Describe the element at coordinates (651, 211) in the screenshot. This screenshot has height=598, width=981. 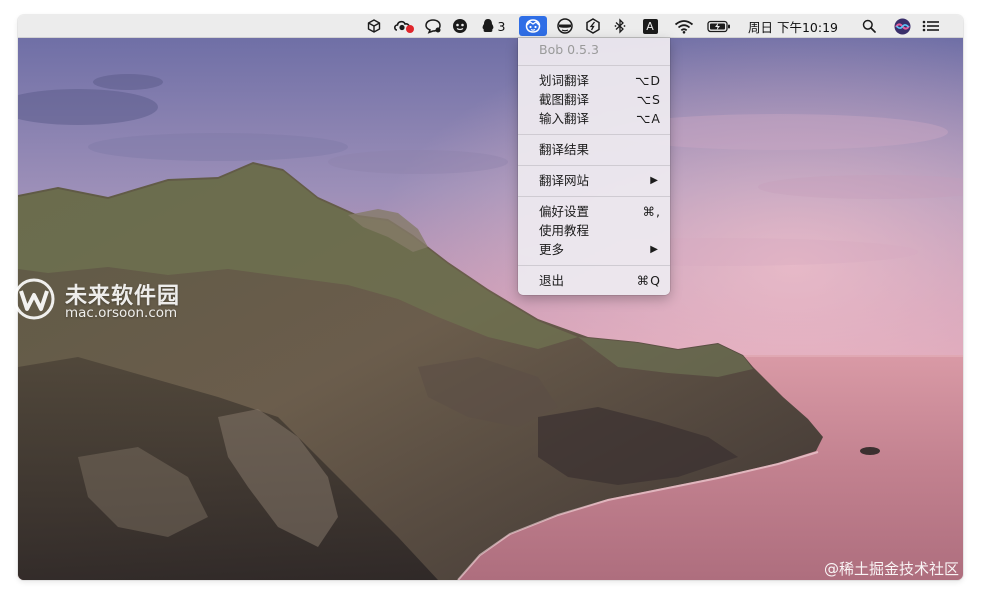
I see `menu-item-shortcut: ⌘,` at that location.